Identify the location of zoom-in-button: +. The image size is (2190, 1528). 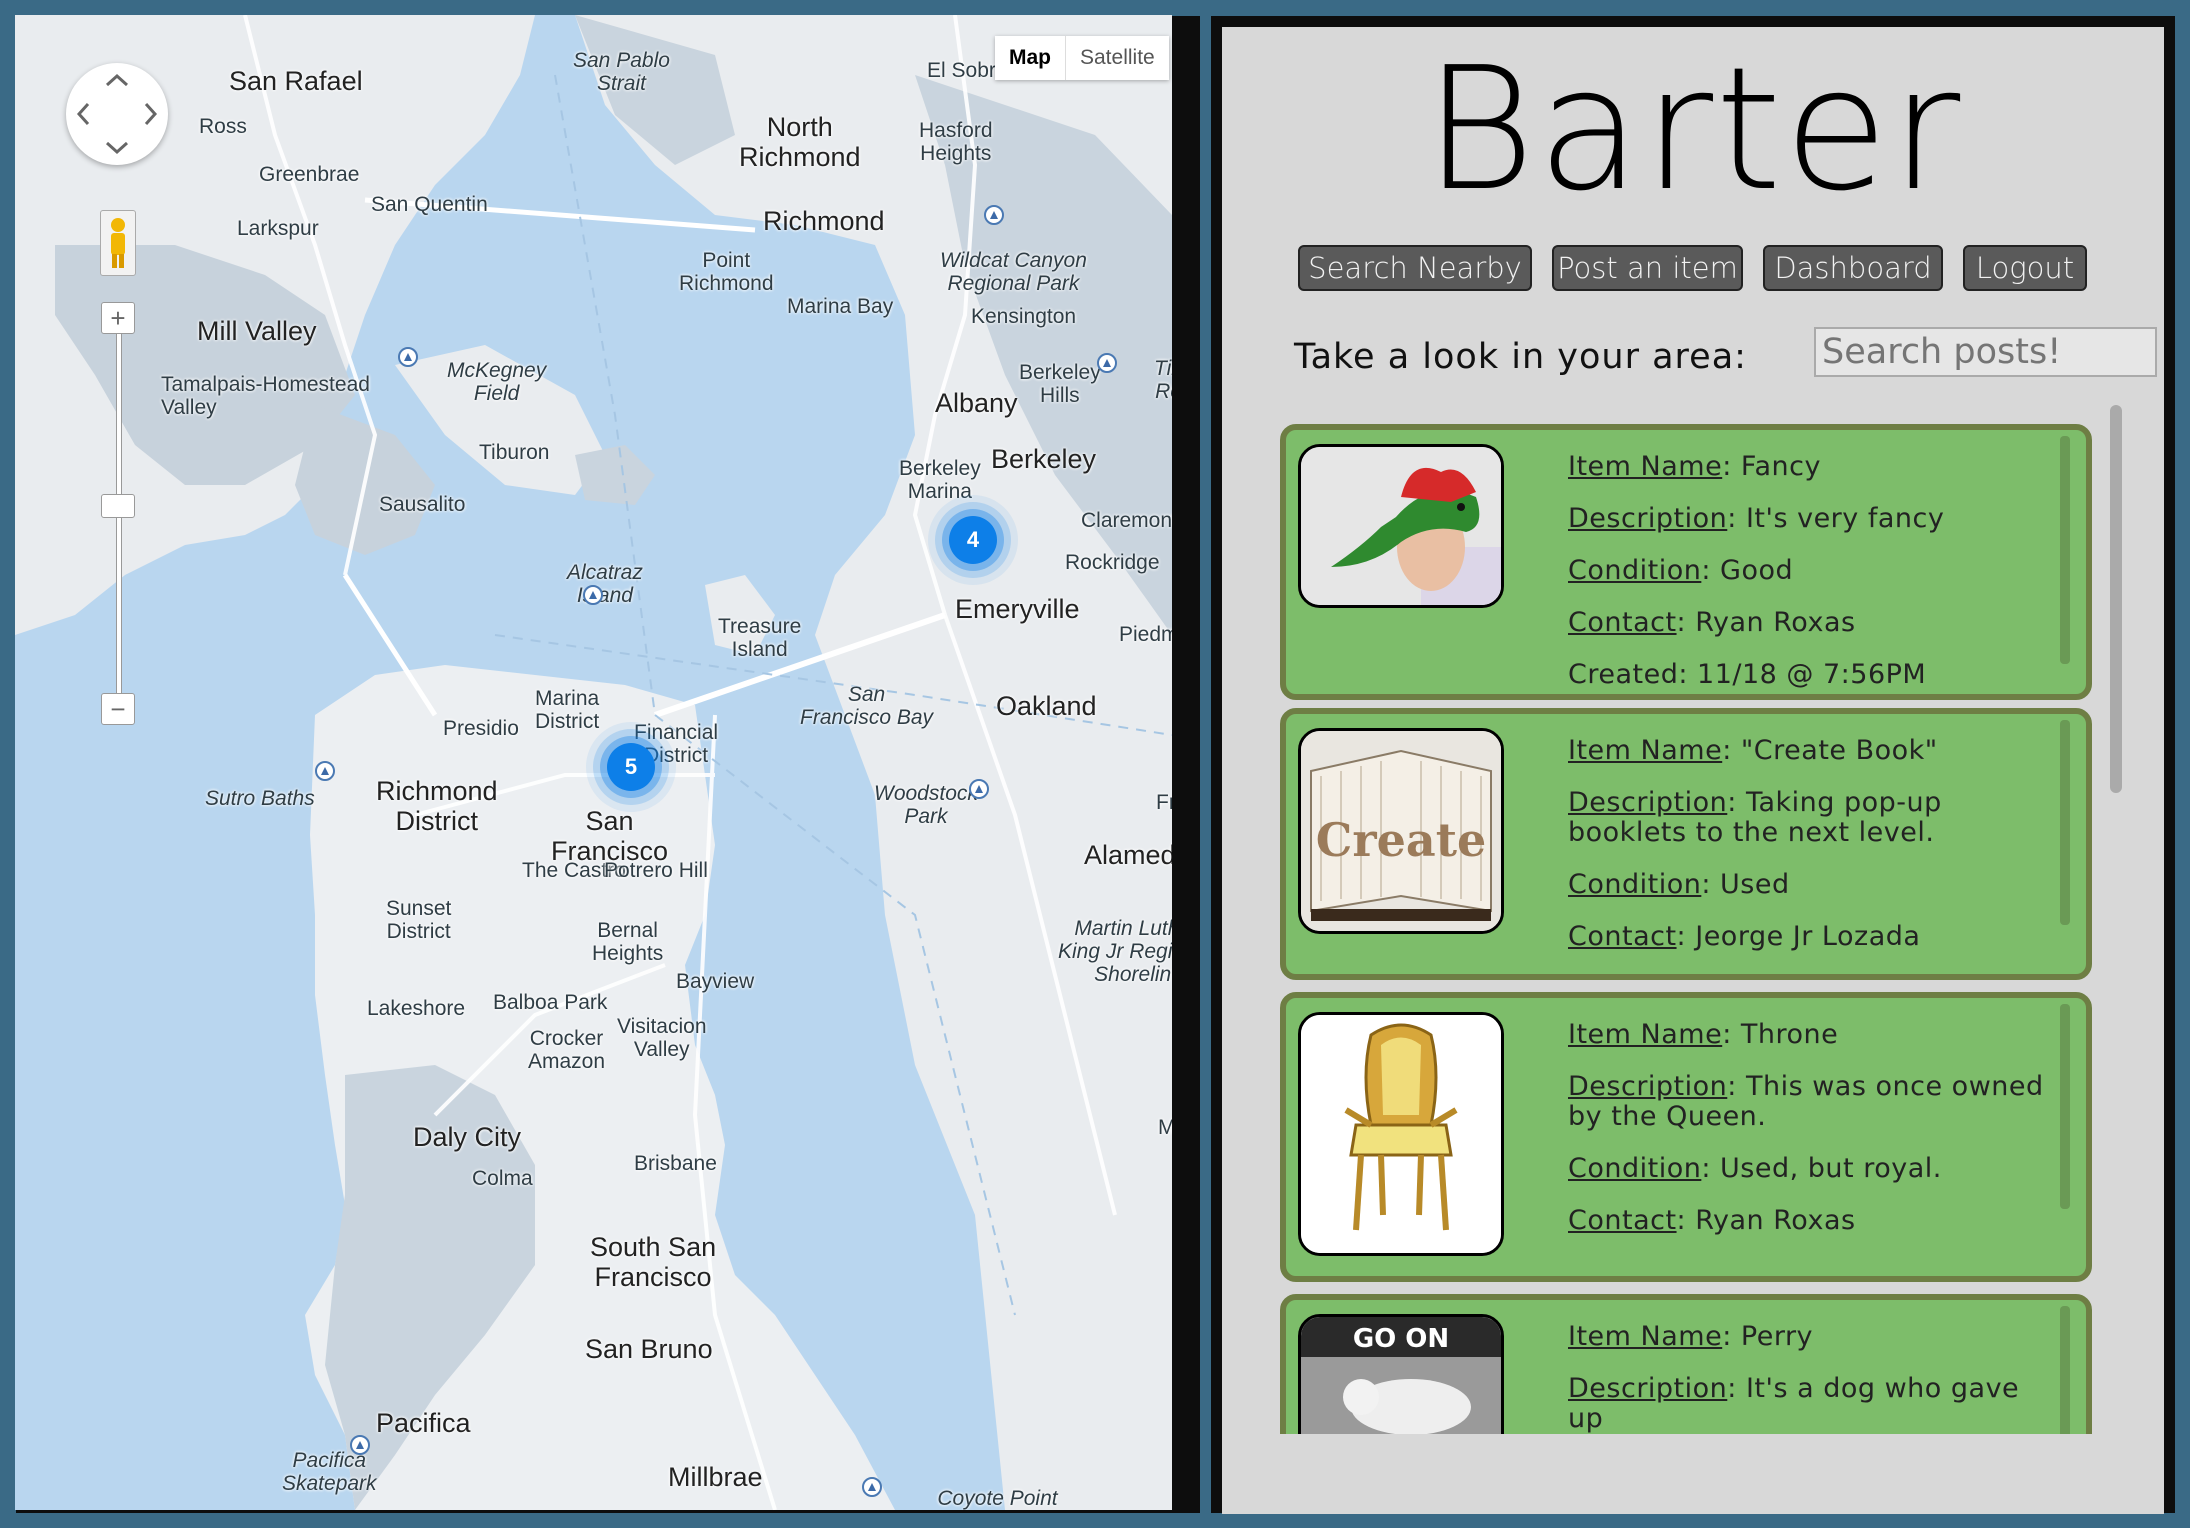
(118, 318).